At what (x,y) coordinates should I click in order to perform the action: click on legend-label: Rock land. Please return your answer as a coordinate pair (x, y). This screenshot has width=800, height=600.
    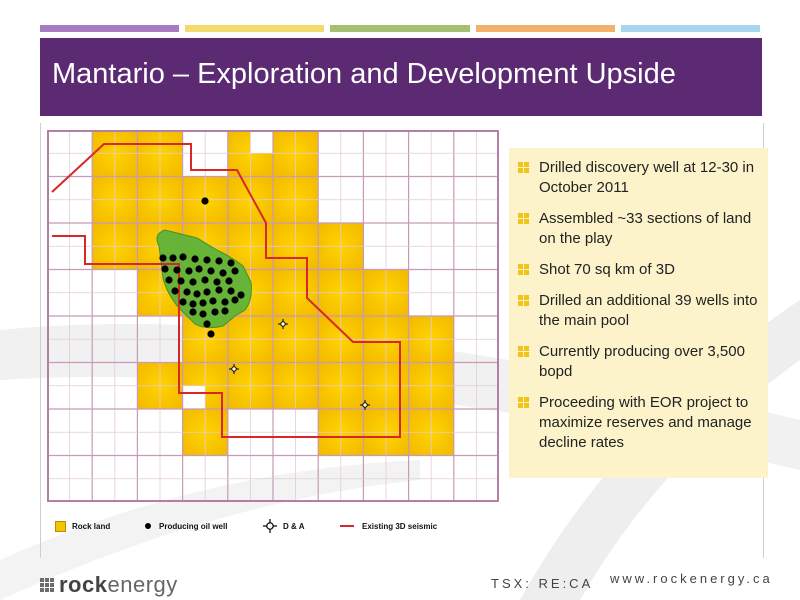
    Looking at the image, I should click on (91, 526).